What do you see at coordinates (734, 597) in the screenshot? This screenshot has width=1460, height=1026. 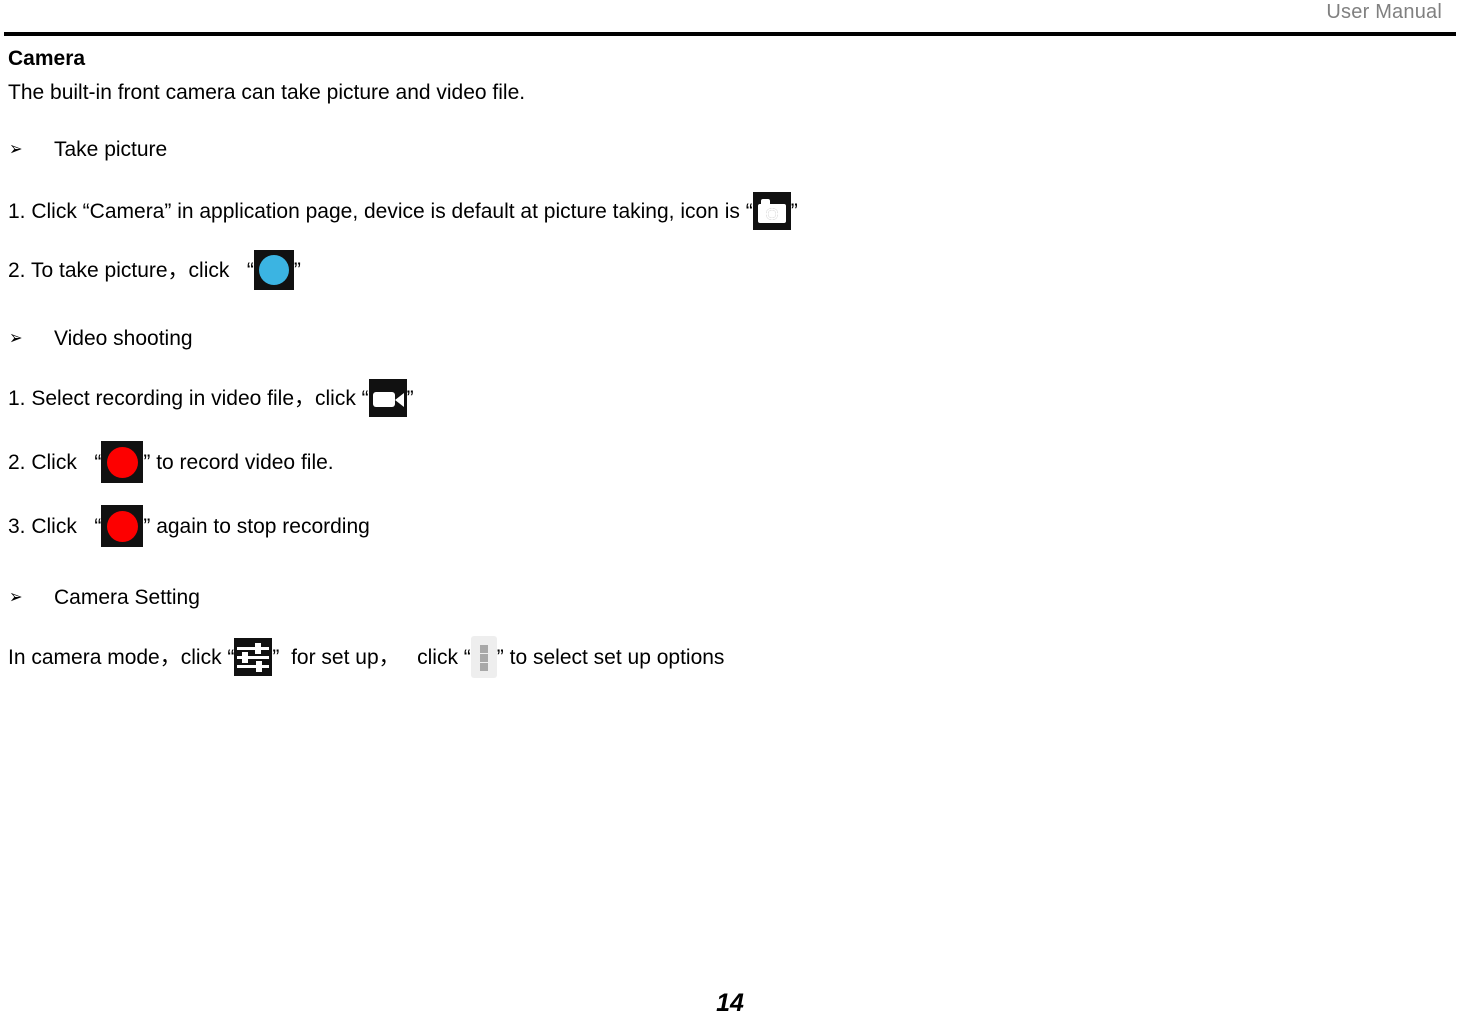 I see `bullet-camera-setting: ➢ Camera Setting` at bounding box center [734, 597].